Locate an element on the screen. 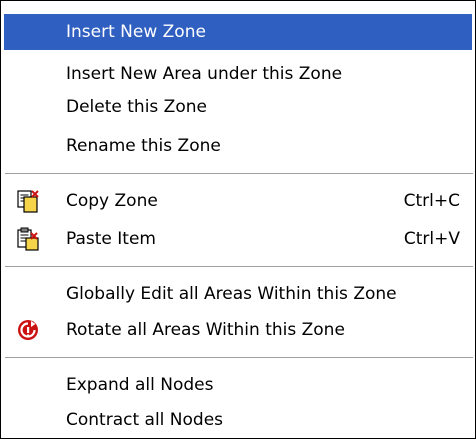 This screenshot has width=476, height=439. menu-item-paste-item: Paste Item Ctrl+V is located at coordinates (238, 239).